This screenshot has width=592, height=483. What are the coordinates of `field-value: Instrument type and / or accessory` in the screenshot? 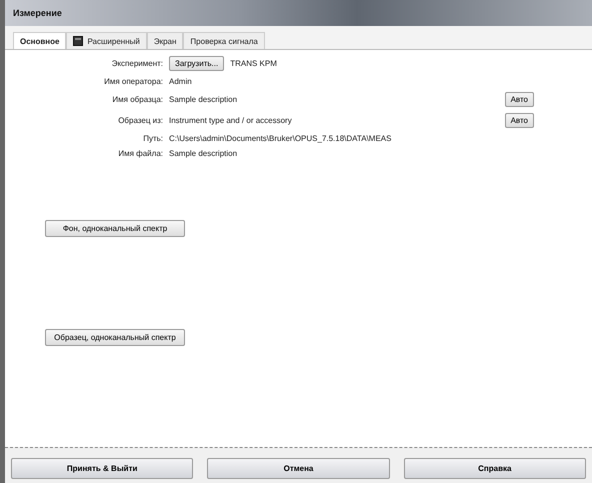 It's located at (231, 120).